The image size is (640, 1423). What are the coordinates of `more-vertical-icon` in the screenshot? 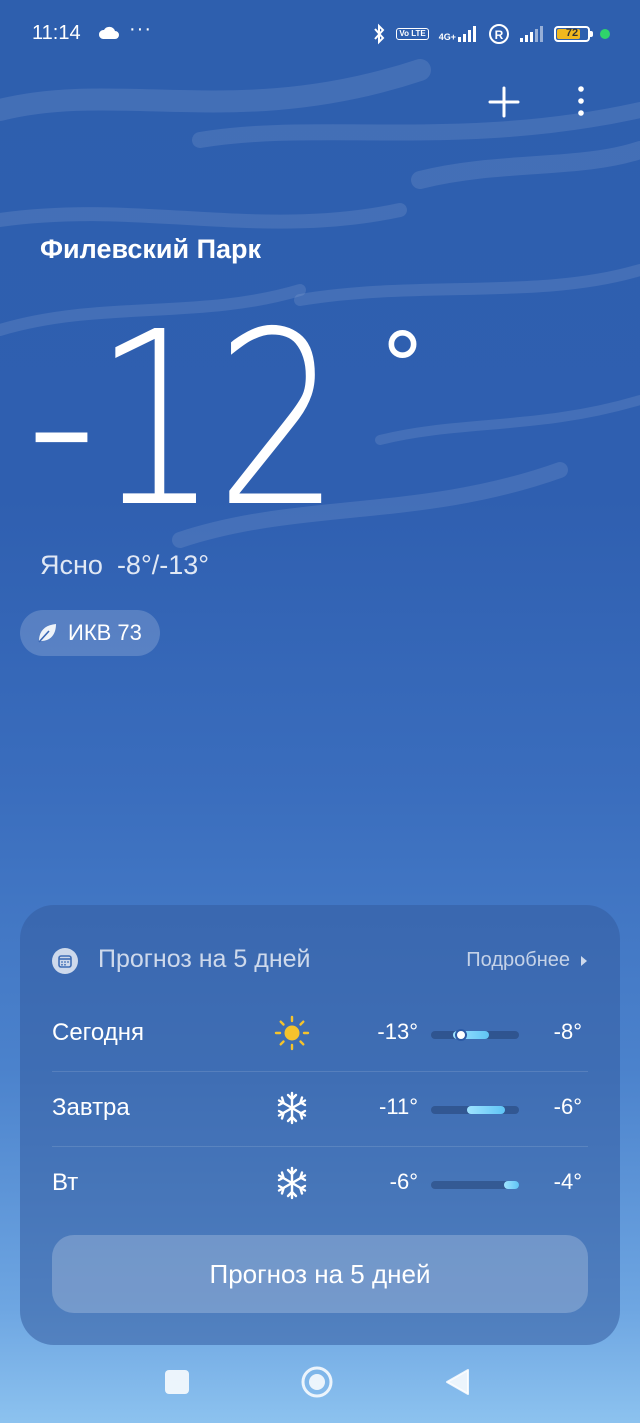 It's located at (581, 102).